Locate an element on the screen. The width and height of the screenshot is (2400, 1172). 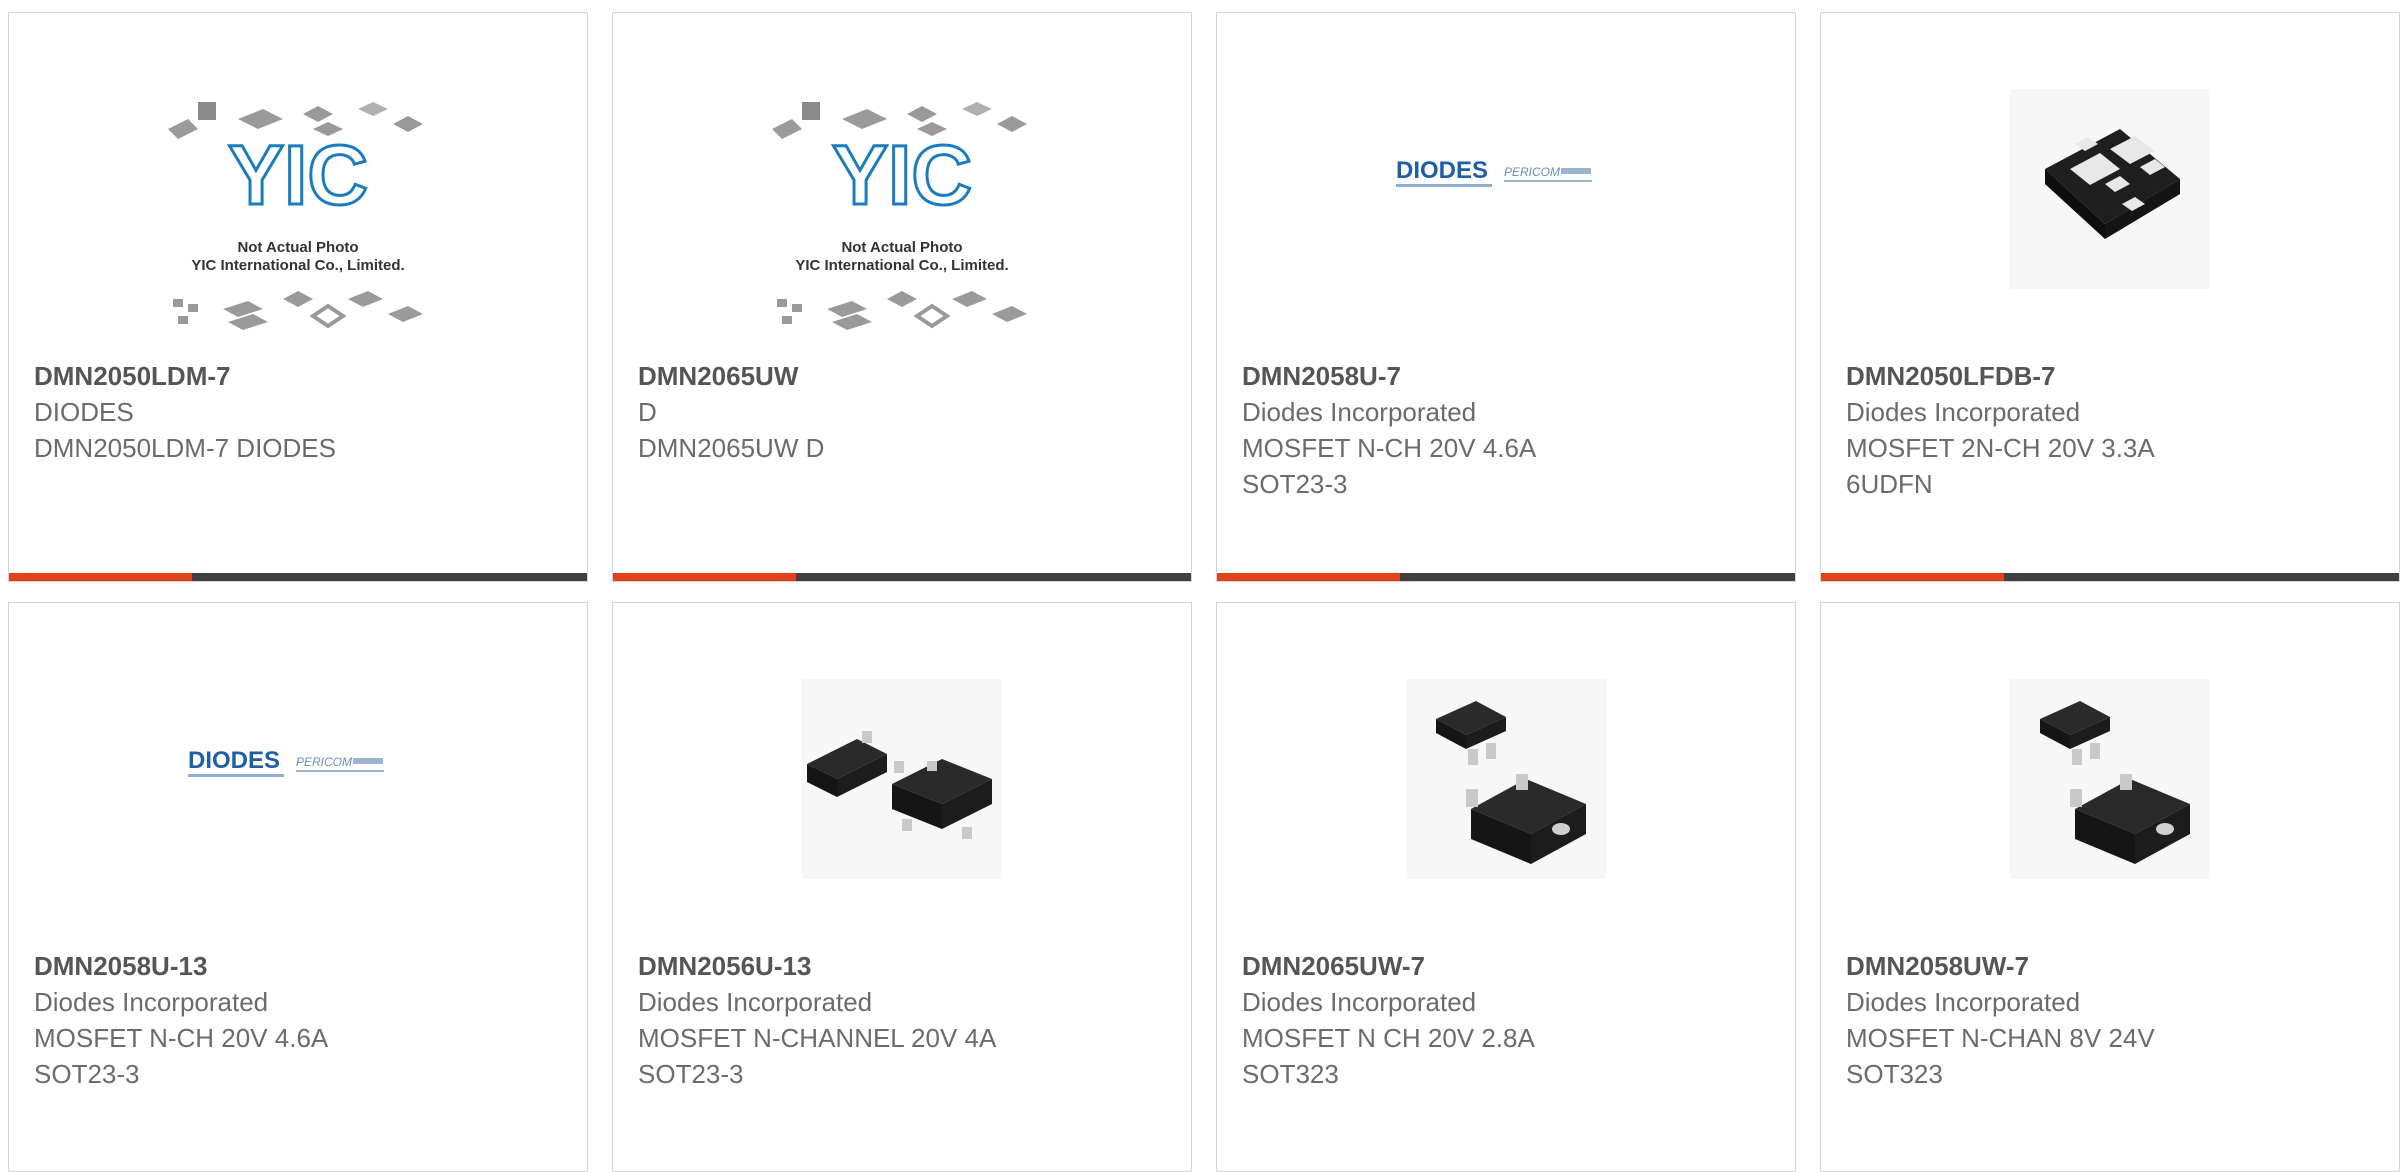
part-number: DMN2058U-13 is located at coordinates (300, 966).